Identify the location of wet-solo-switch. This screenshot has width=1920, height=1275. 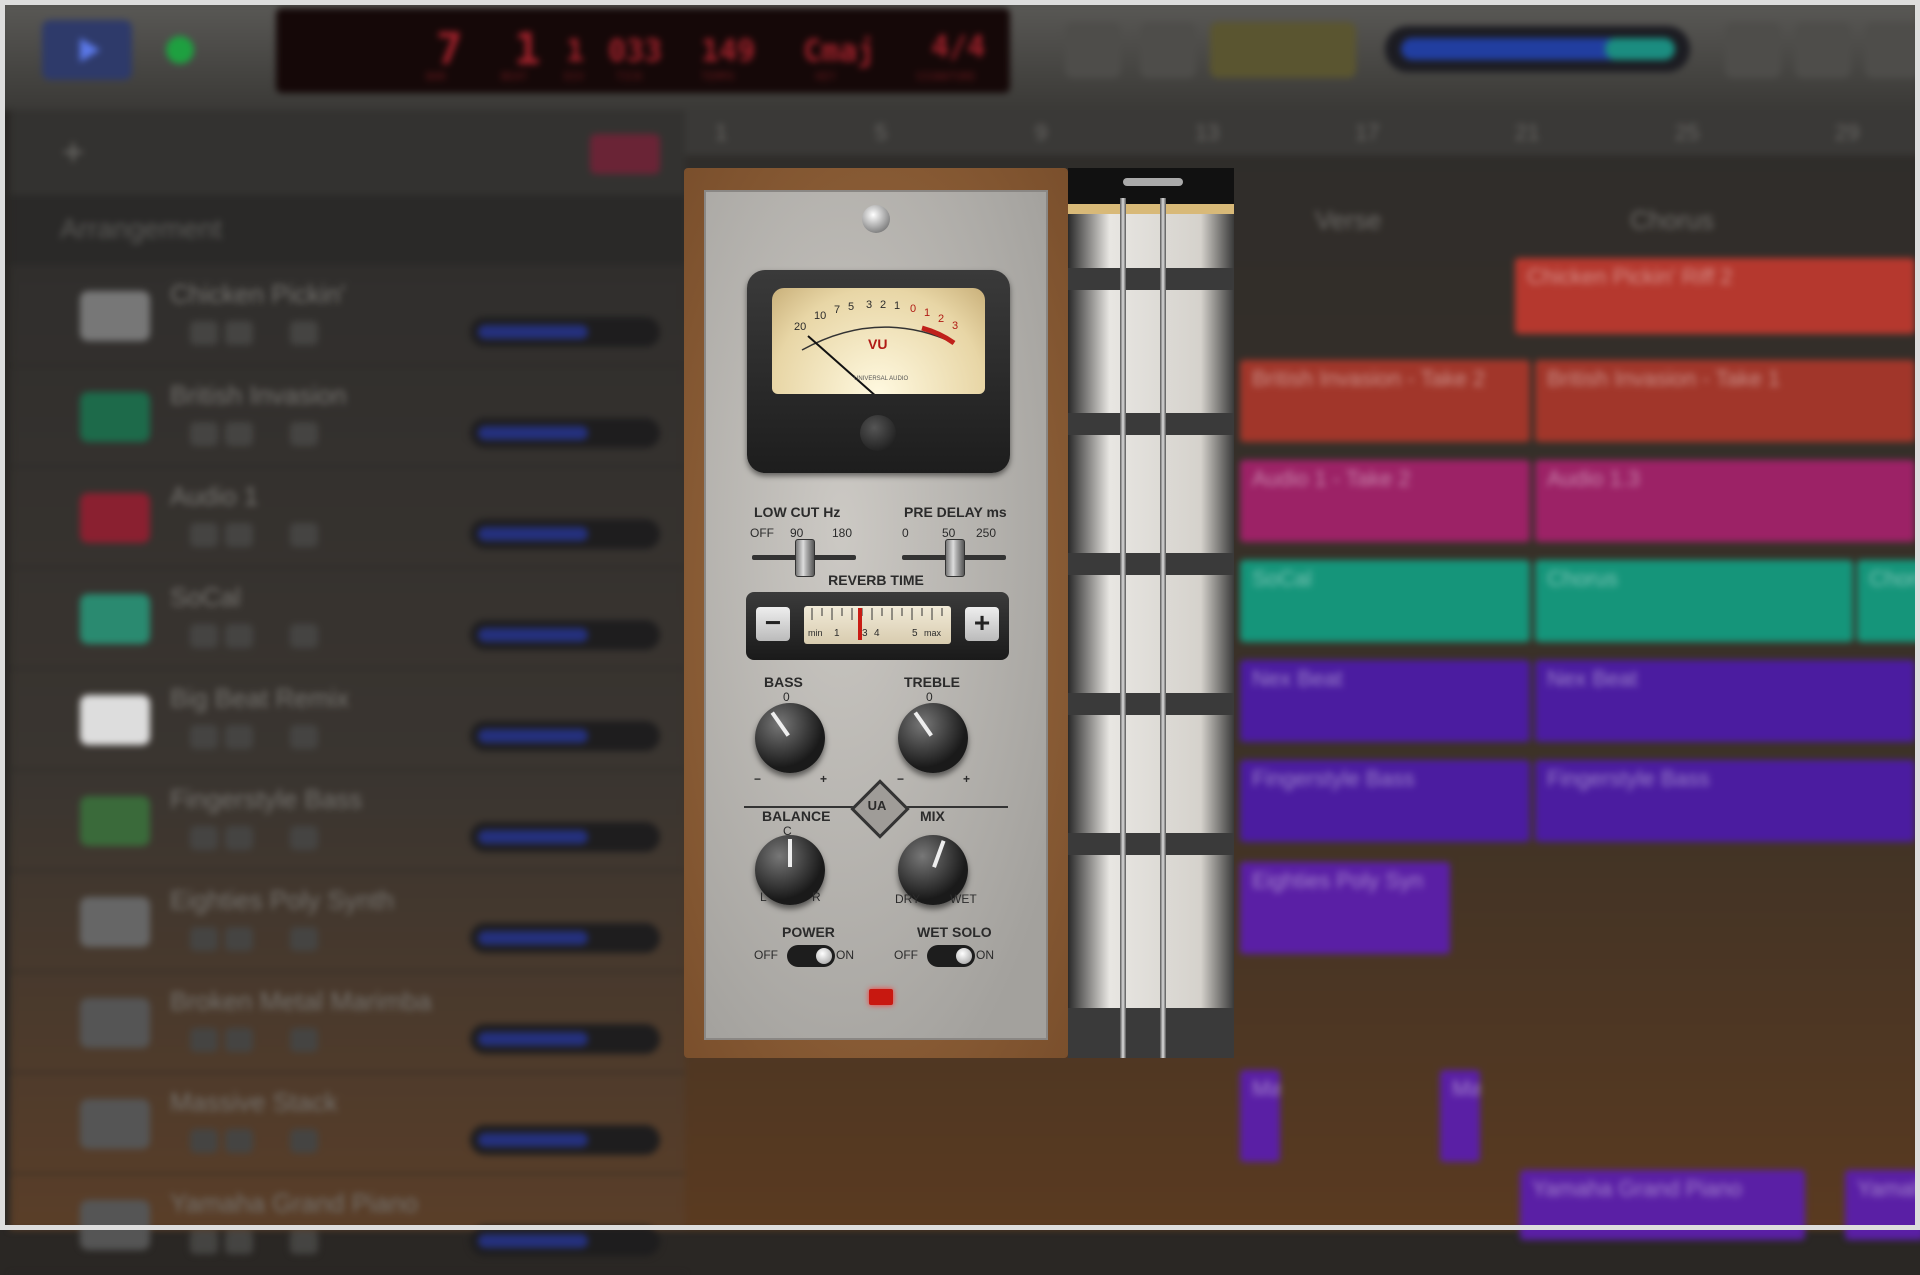
(951, 956).